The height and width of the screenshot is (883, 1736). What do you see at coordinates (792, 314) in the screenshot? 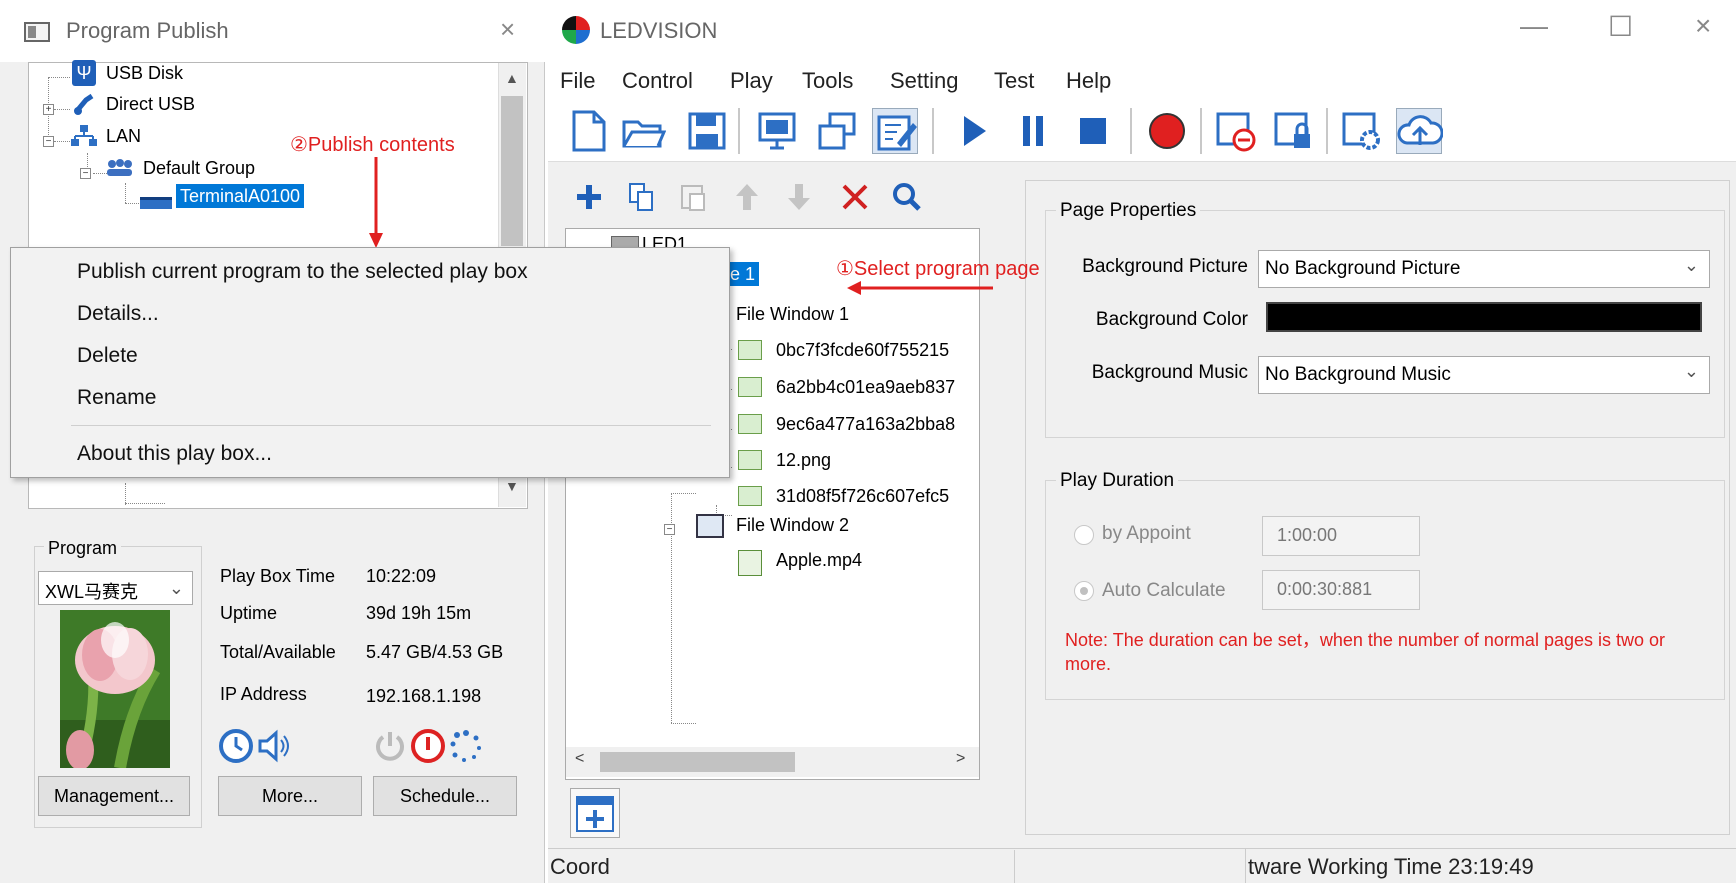
I see `tree-item-file-window-1: File Window 1` at bounding box center [792, 314].